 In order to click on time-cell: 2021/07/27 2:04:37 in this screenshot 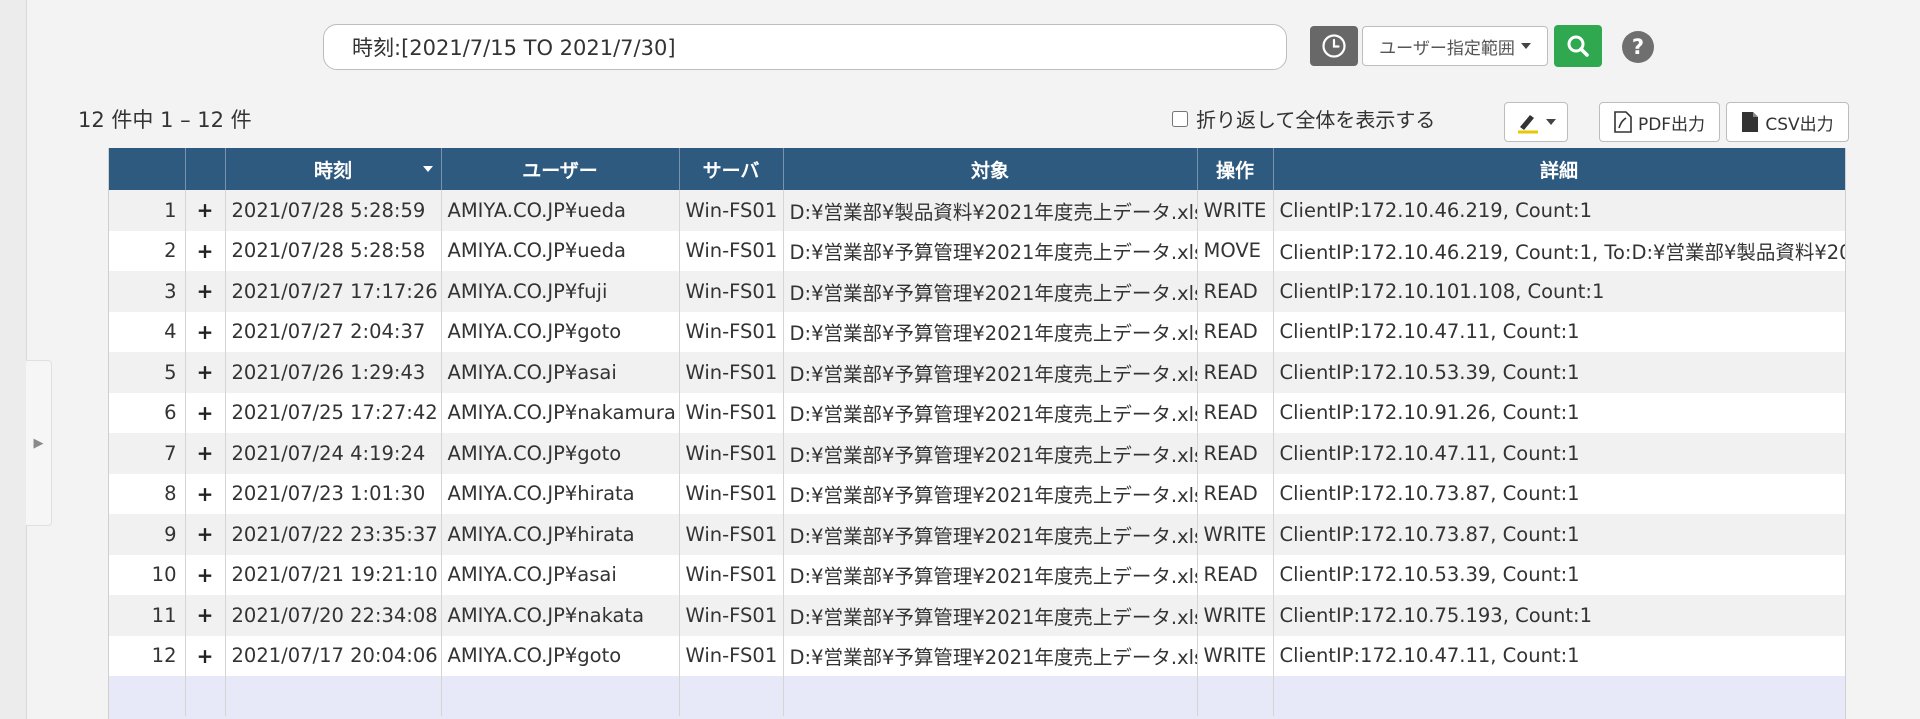, I will do `click(333, 331)`.